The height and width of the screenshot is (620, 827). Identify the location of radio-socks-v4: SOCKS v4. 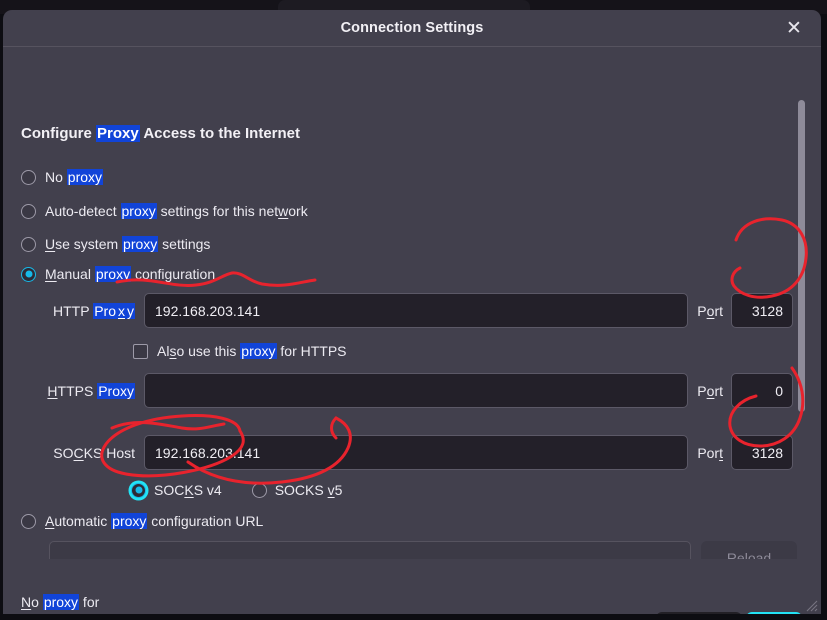
(176, 490).